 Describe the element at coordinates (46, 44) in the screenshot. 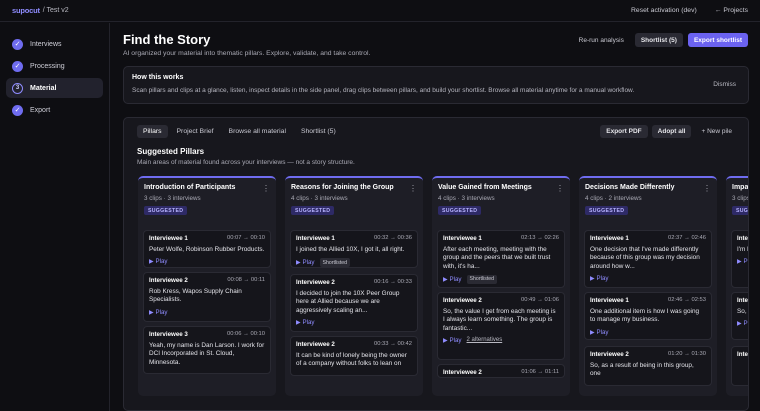

I see `step-label: Interviews` at that location.